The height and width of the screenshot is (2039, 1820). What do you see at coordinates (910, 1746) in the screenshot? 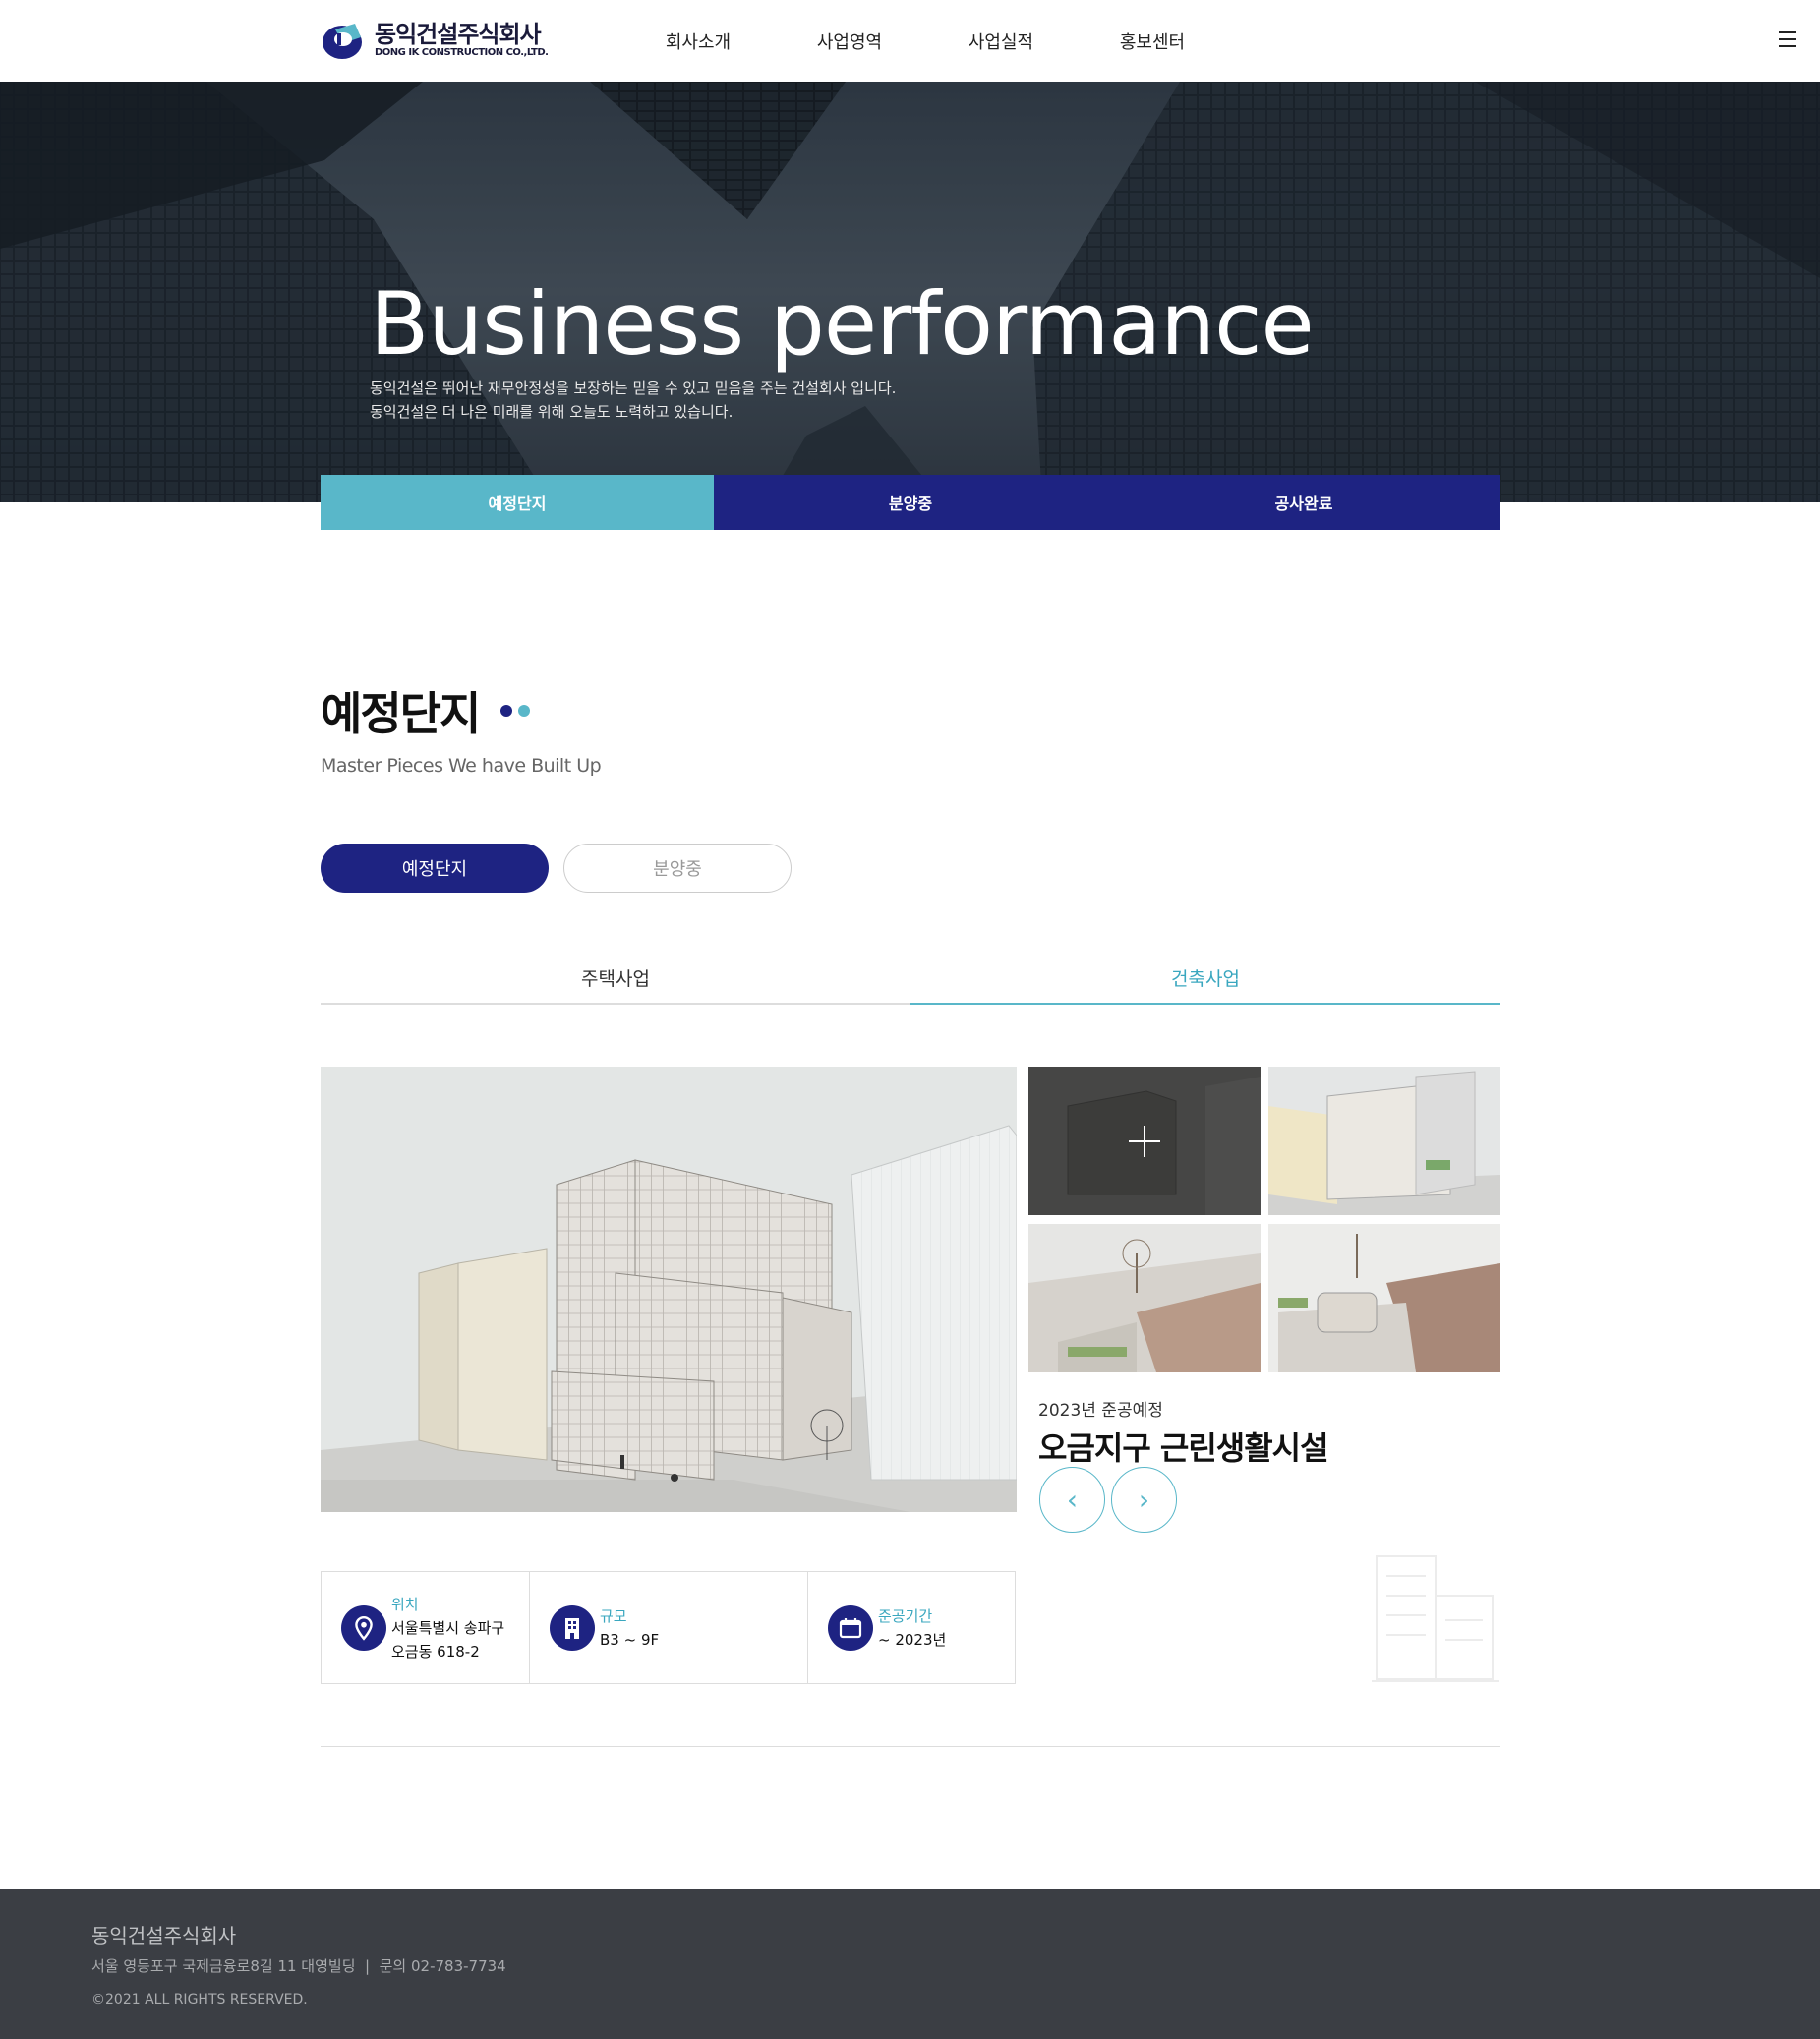
I see `section-divider` at bounding box center [910, 1746].